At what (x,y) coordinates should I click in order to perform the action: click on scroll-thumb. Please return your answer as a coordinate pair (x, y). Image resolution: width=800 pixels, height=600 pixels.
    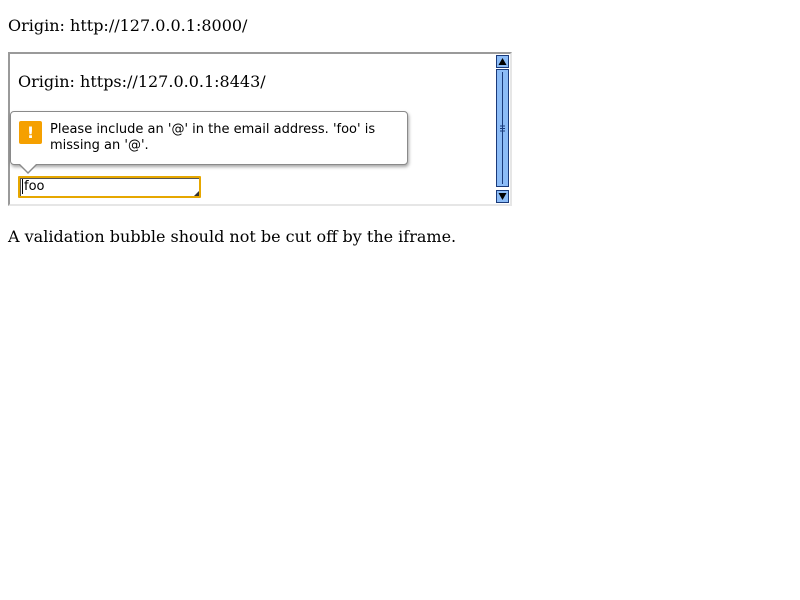
    Looking at the image, I should click on (502, 128).